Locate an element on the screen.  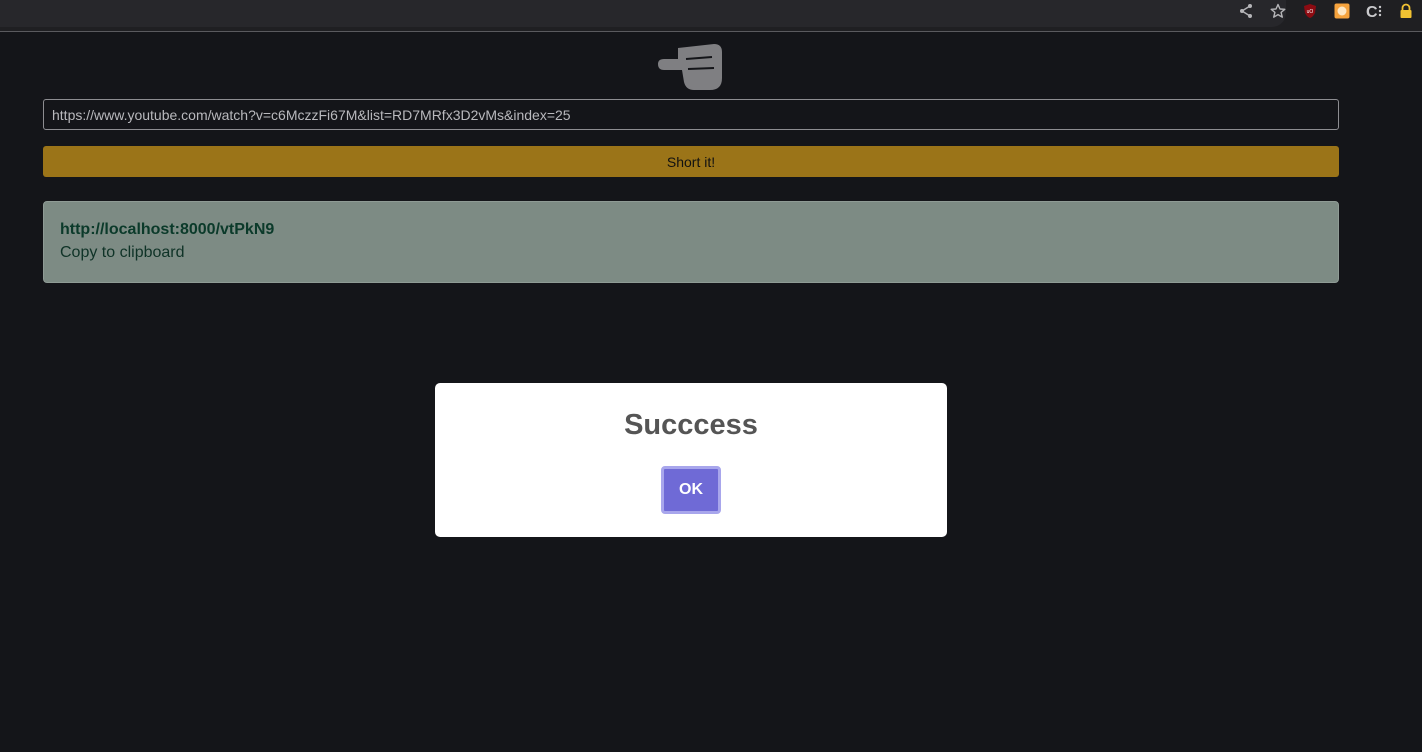
browser-toolbar: uO C is located at coordinates (711, 16).